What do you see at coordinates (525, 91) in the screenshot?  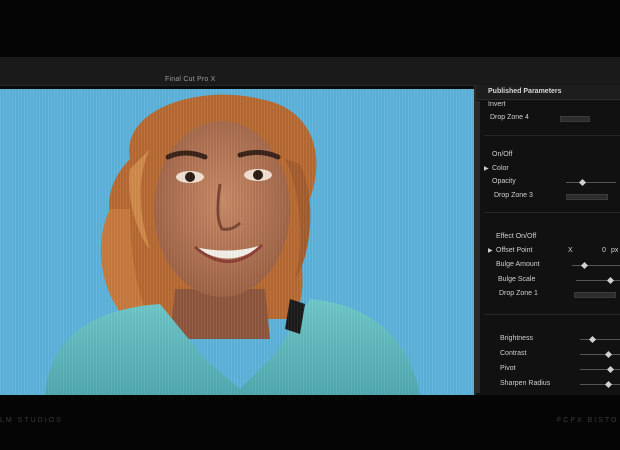 I see `inspector-title: Published Parameters` at bounding box center [525, 91].